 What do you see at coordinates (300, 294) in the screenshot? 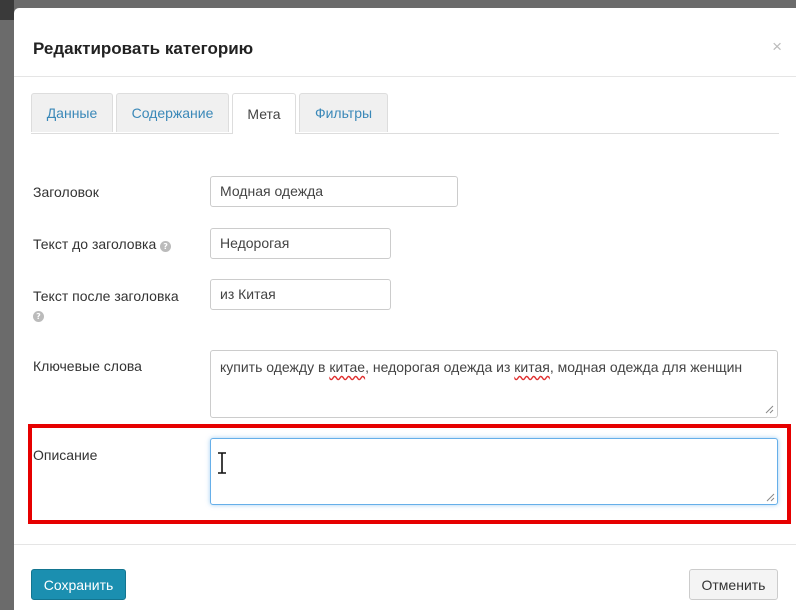
I see `after-title-input: из Китая` at bounding box center [300, 294].